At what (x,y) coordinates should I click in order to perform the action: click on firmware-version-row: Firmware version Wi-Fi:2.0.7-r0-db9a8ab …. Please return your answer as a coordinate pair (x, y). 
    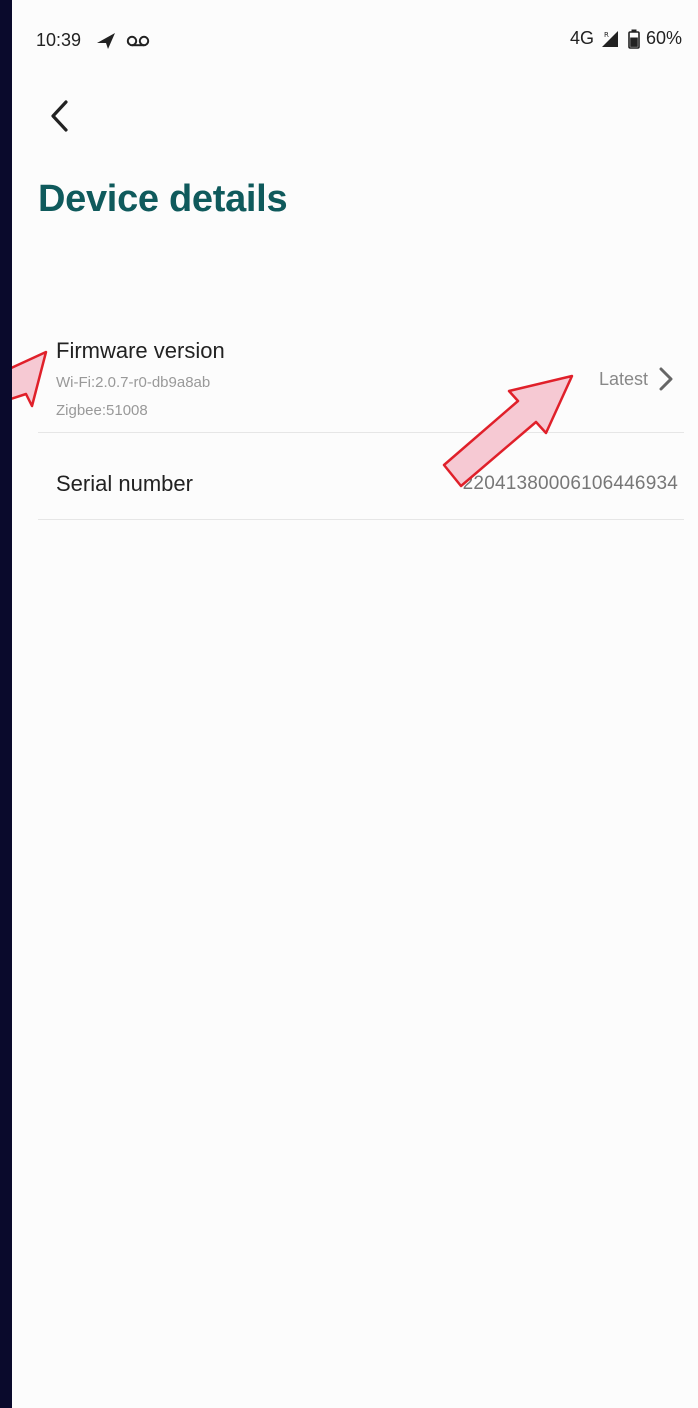
    Looking at the image, I should click on (361, 380).